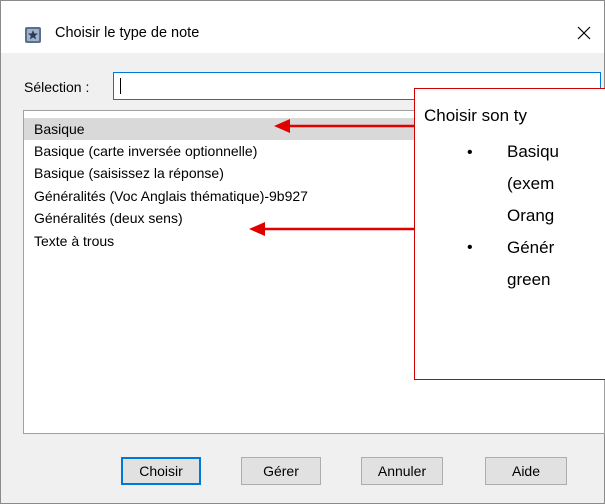 This screenshot has height=504, width=605. I want to click on callout-bullet-1-line-1: Basiqu, so click(533, 151).